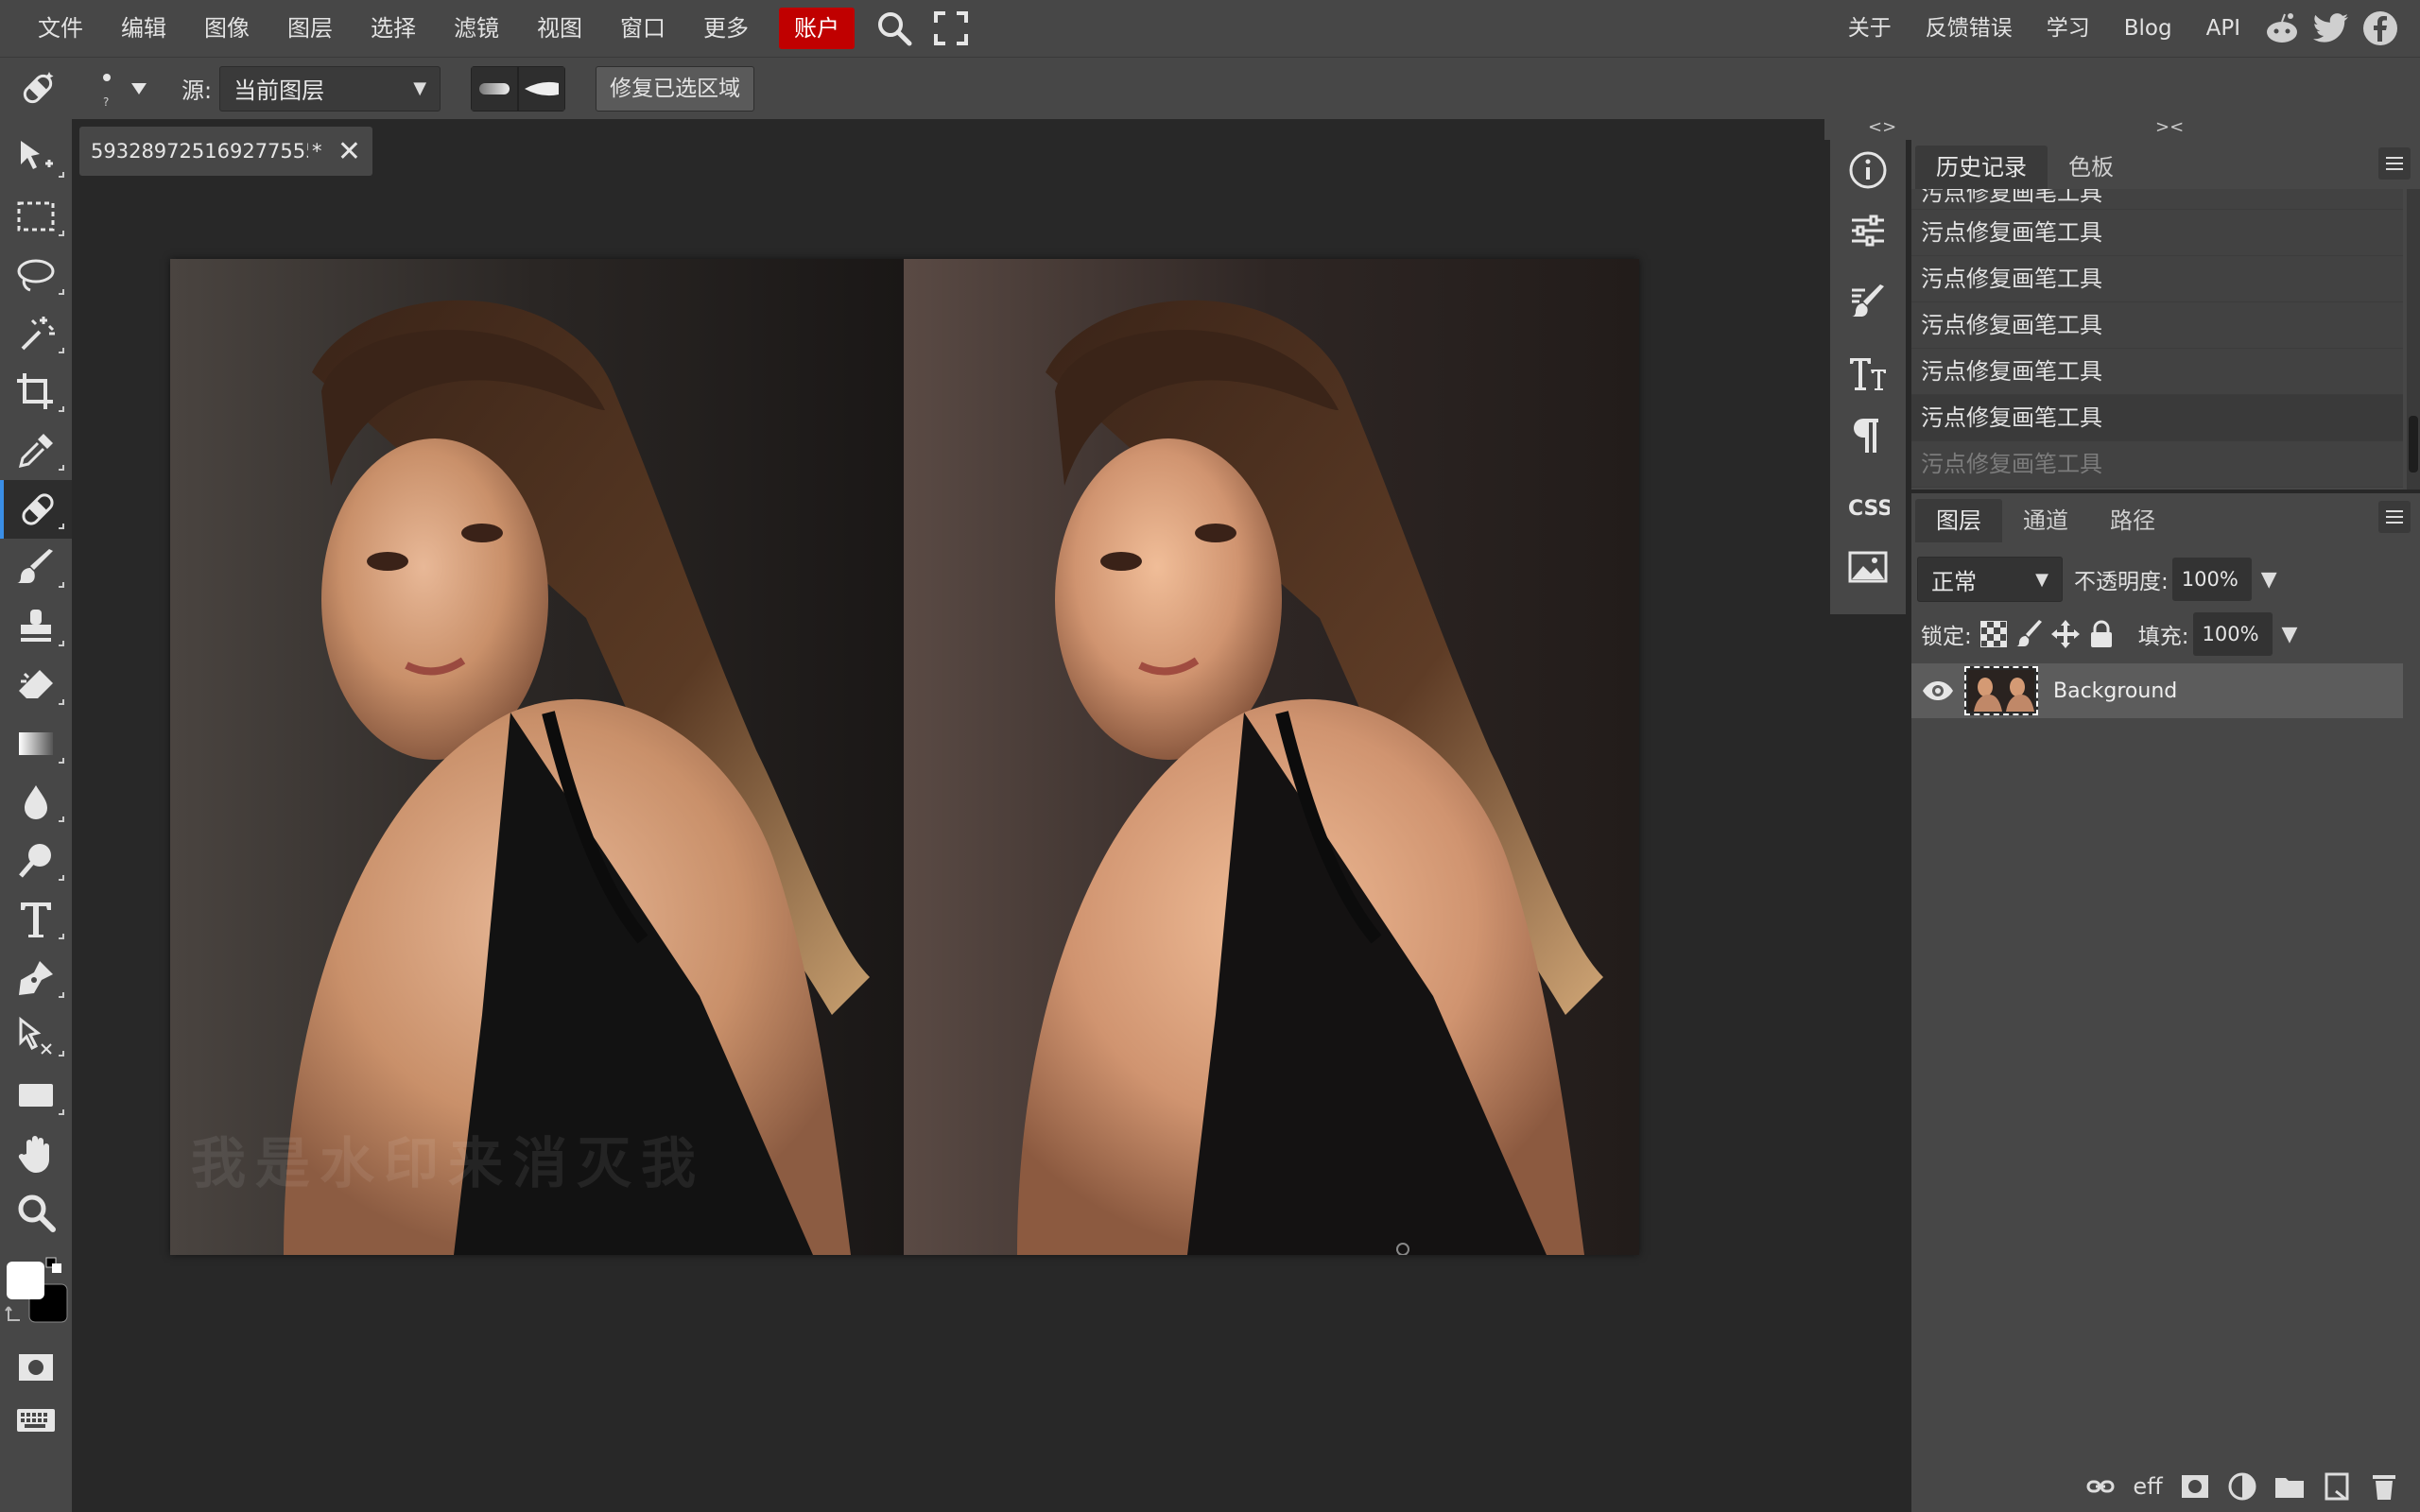  I want to click on menu-api: API, so click(2223, 28).